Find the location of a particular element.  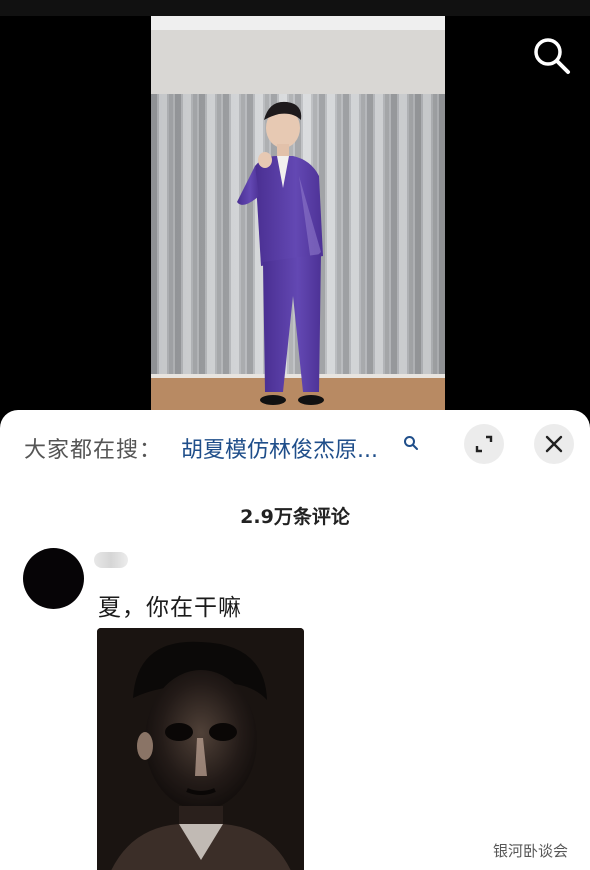

comment-image is located at coordinates (200, 749).